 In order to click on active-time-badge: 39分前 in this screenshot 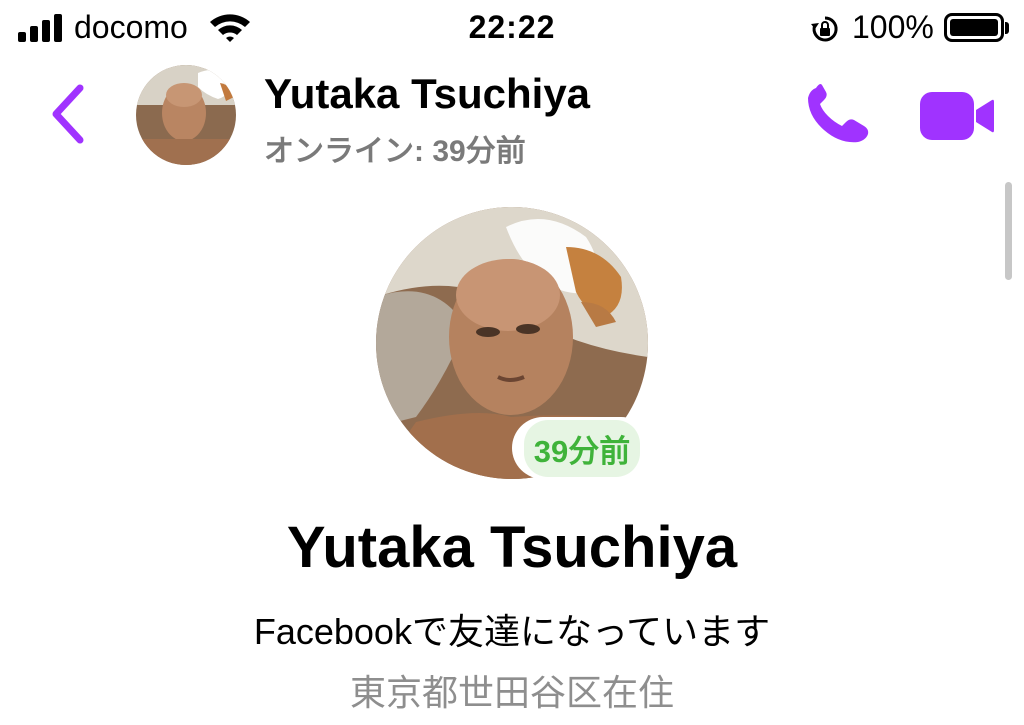, I will do `click(582, 448)`.